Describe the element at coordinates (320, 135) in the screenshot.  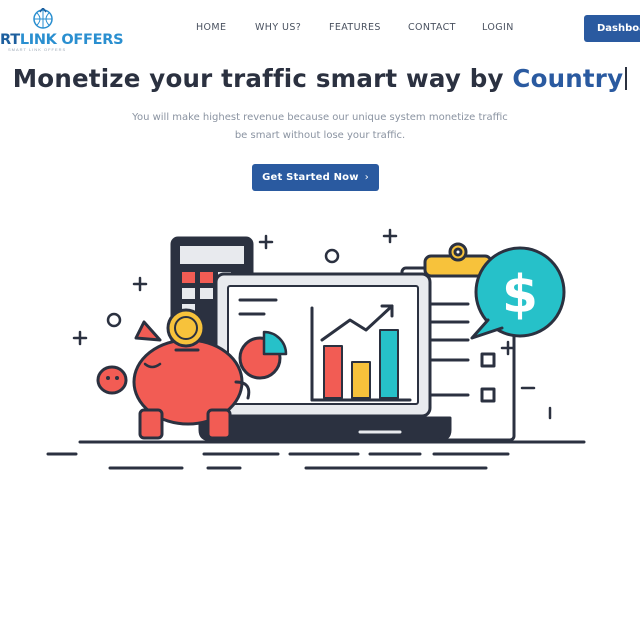
I see `hero-subtitle-line2: be smart without lose your traffic.` at that location.